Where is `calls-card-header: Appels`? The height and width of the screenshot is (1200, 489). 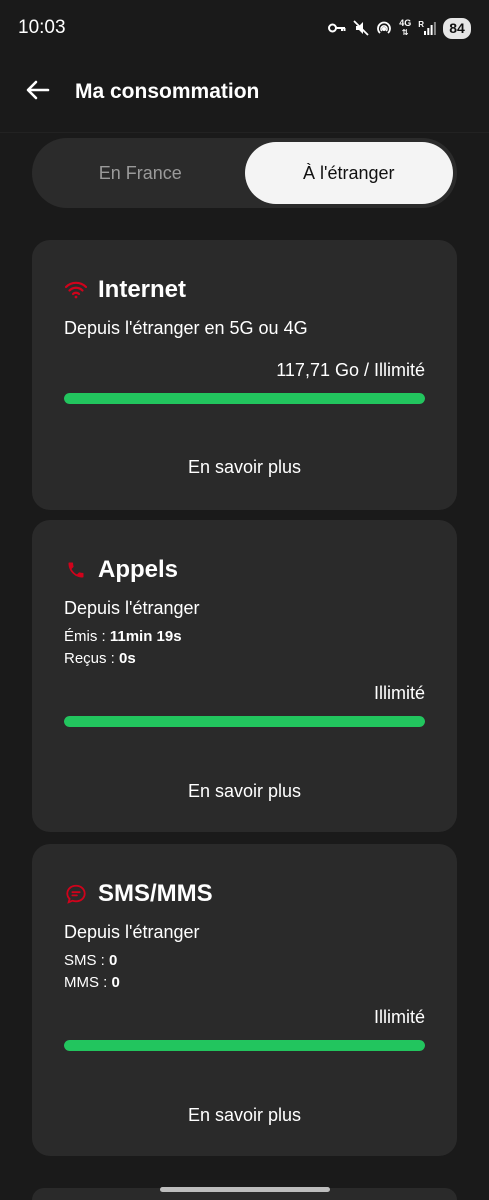
calls-card-header: Appels is located at coordinates (121, 570).